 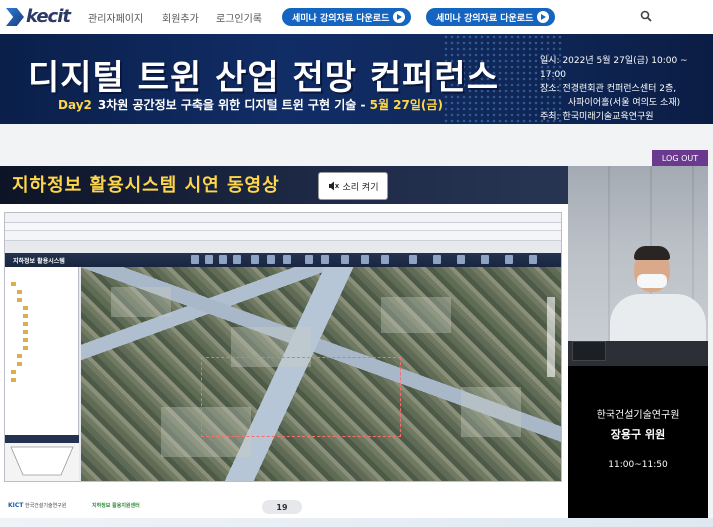 What do you see at coordinates (551, 337) in the screenshot?
I see `map-zoom-control` at bounding box center [551, 337].